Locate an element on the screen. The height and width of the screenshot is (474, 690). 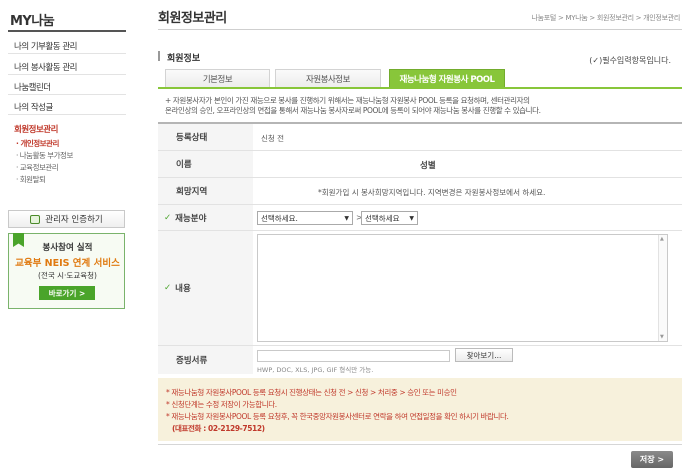
sidebar-item-calendar: 나눔캘린더 is located at coordinates (32, 87).